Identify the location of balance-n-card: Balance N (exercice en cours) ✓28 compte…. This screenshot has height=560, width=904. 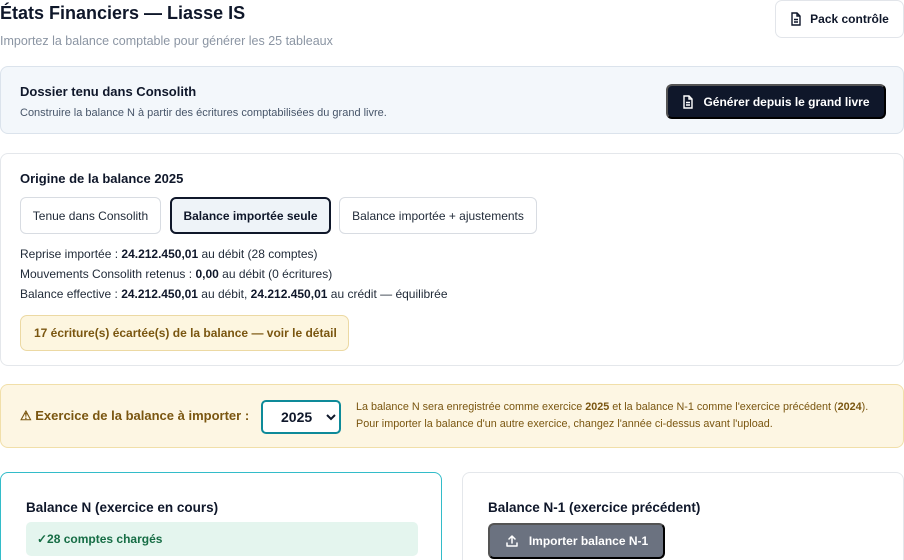
(221, 516).